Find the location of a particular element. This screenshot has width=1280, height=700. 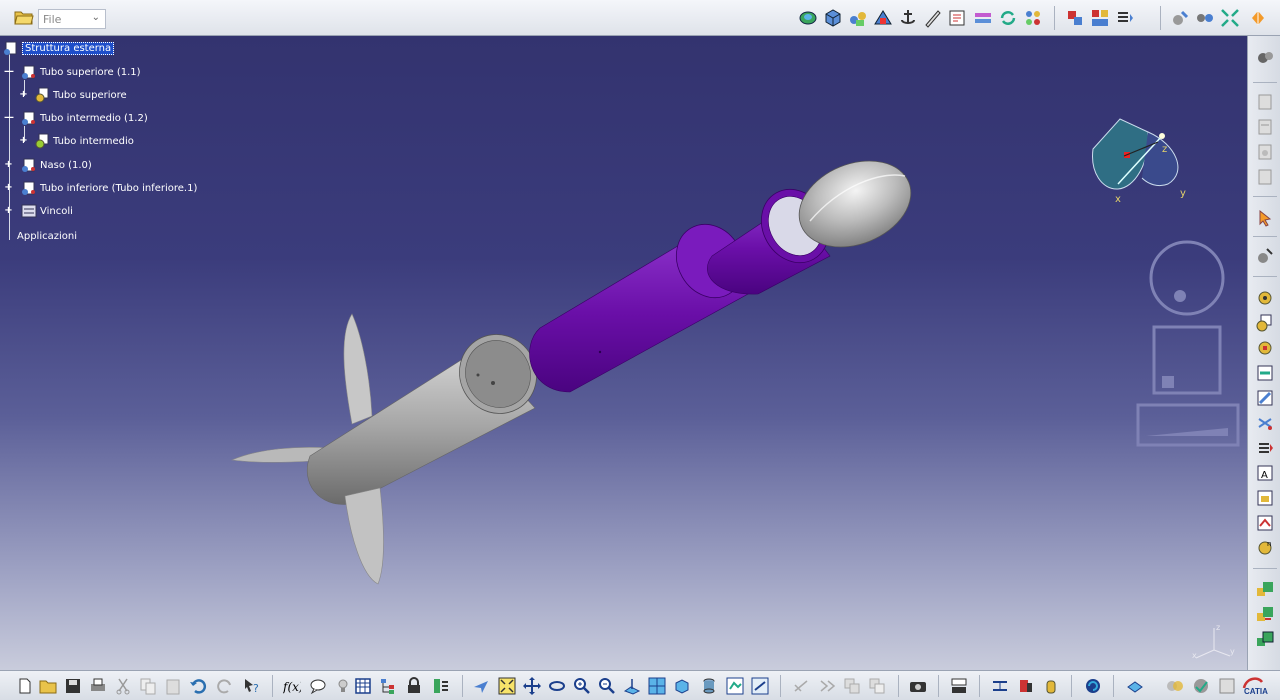

shading-icon is located at coordinates (709, 686).